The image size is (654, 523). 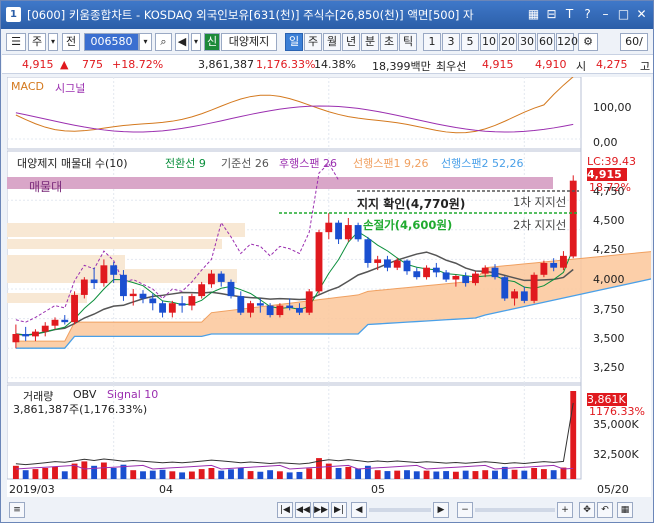 I want to click on arrange-icon: ≡, so click(x=17, y=510).